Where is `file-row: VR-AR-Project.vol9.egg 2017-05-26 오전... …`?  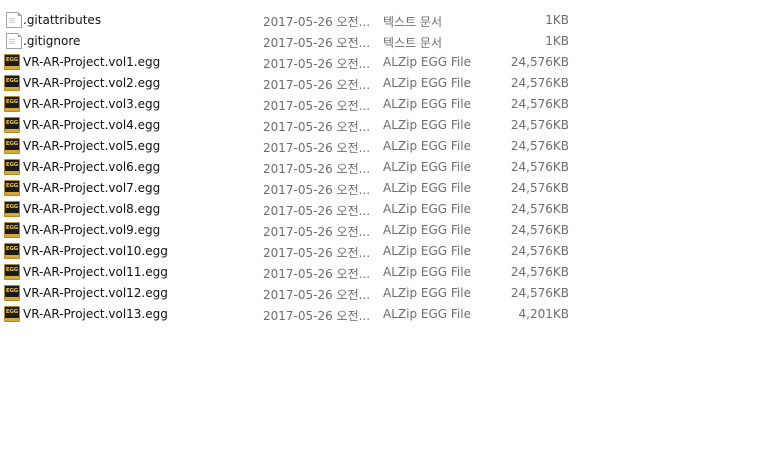 file-row: VR-AR-Project.vol9.egg 2017-05-26 오전... … is located at coordinates (295, 230).